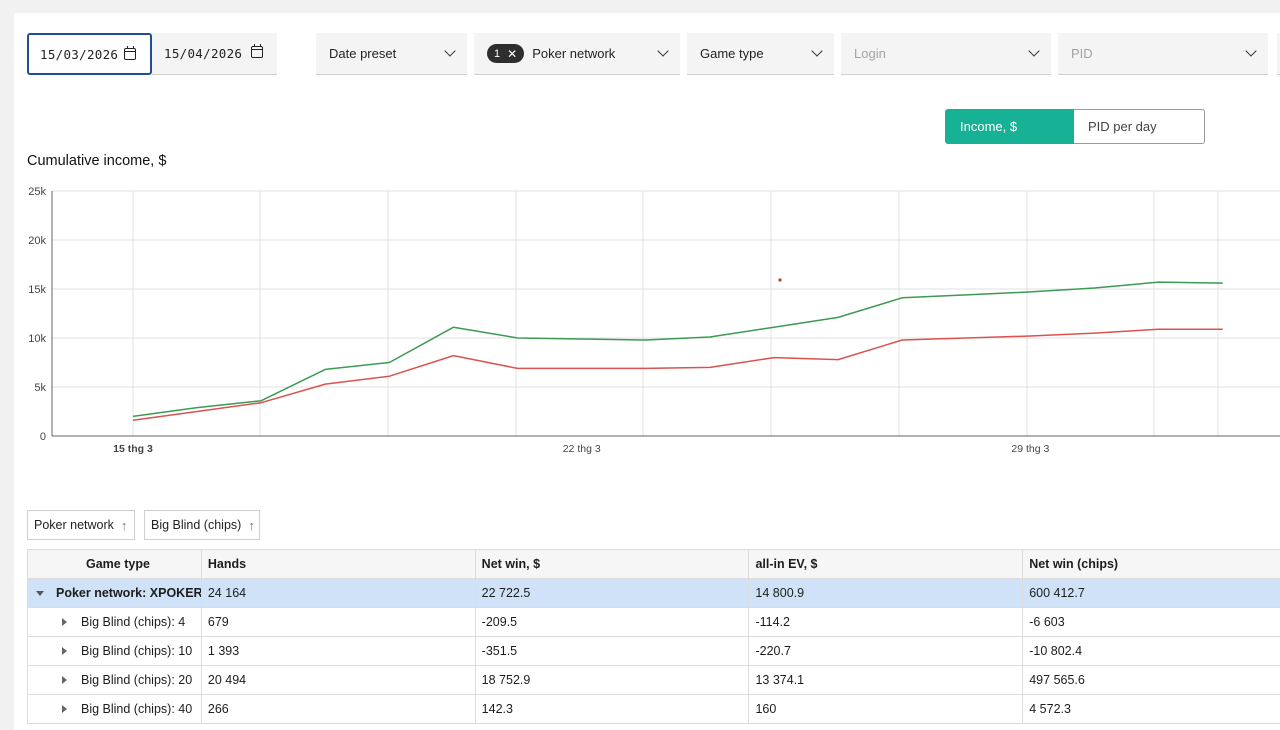 The width and height of the screenshot is (1280, 730). I want to click on column-header: Hands, so click(339, 564).